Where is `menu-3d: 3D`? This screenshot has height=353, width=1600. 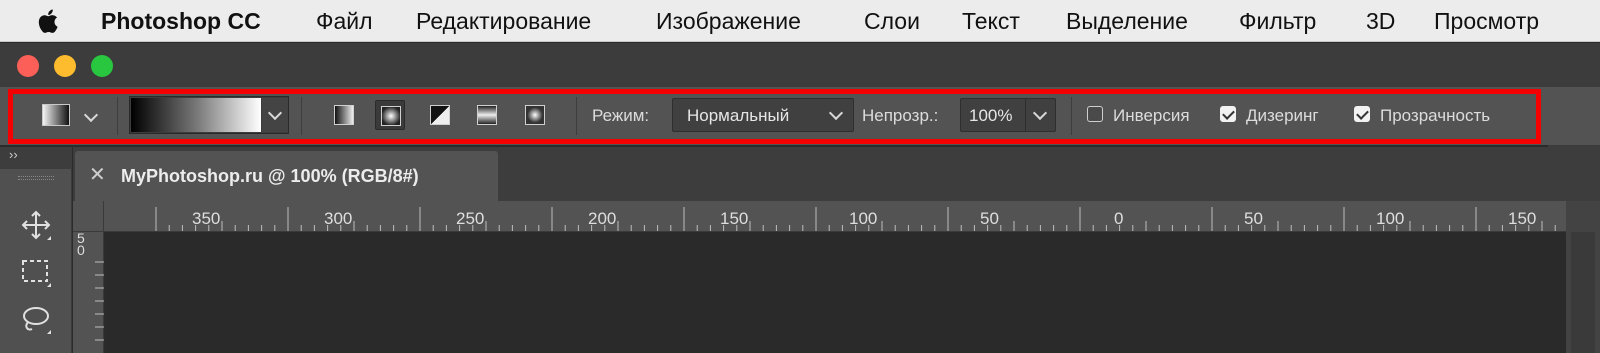
menu-3d: 3D is located at coordinates (1380, 21).